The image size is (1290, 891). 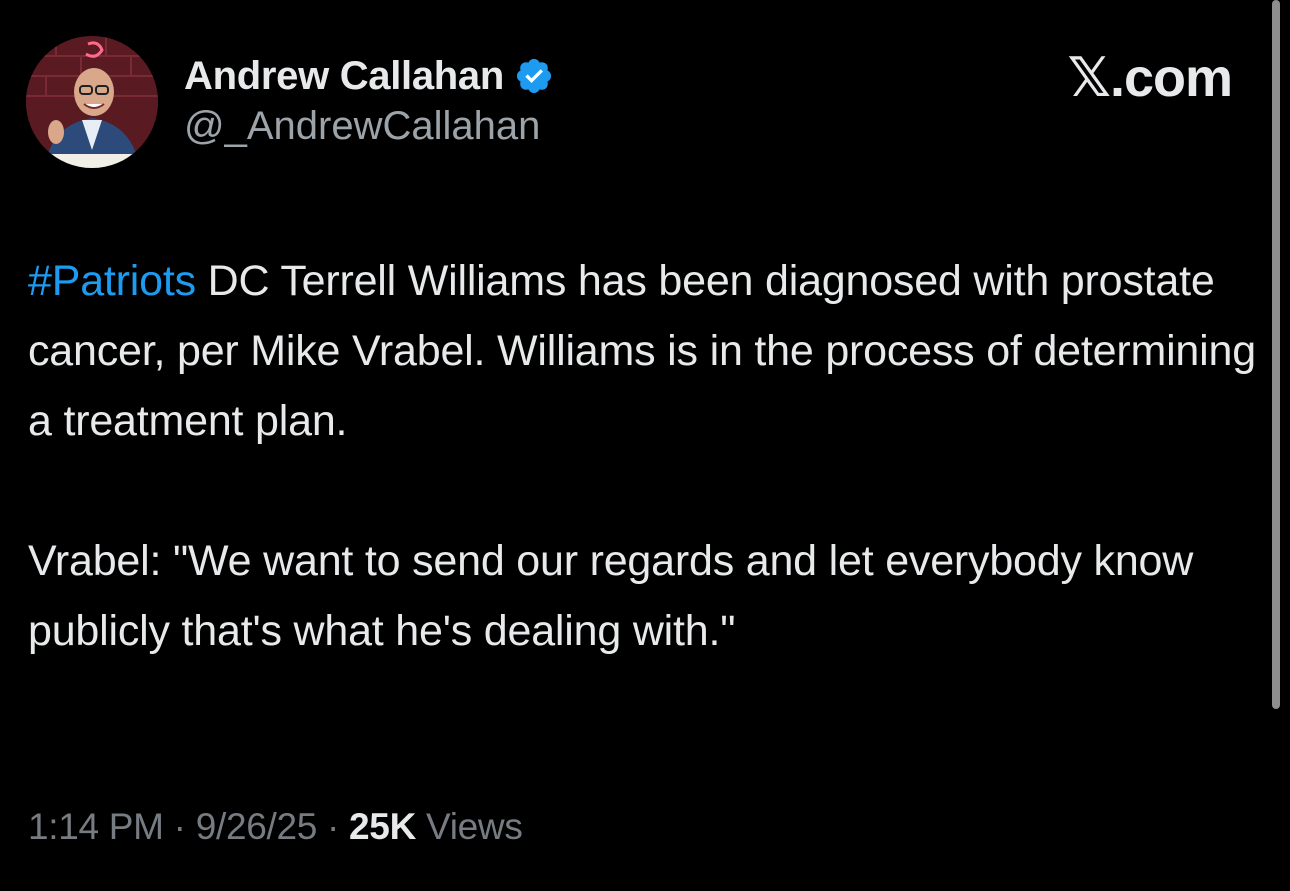 What do you see at coordinates (112, 281) in the screenshot?
I see `hashtag-link: #Patriots` at bounding box center [112, 281].